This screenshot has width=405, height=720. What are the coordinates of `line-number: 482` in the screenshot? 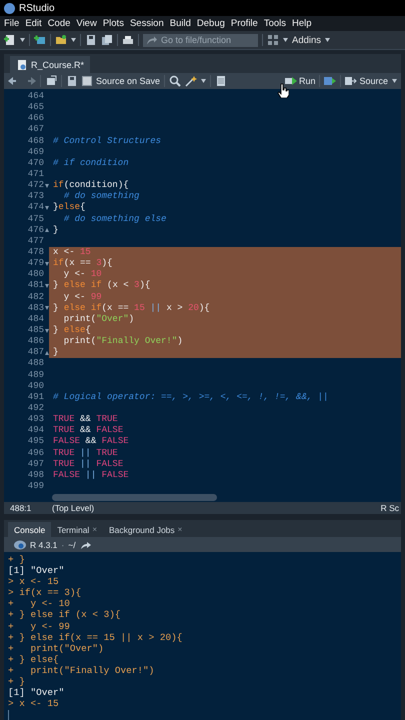 It's located at (36, 297).